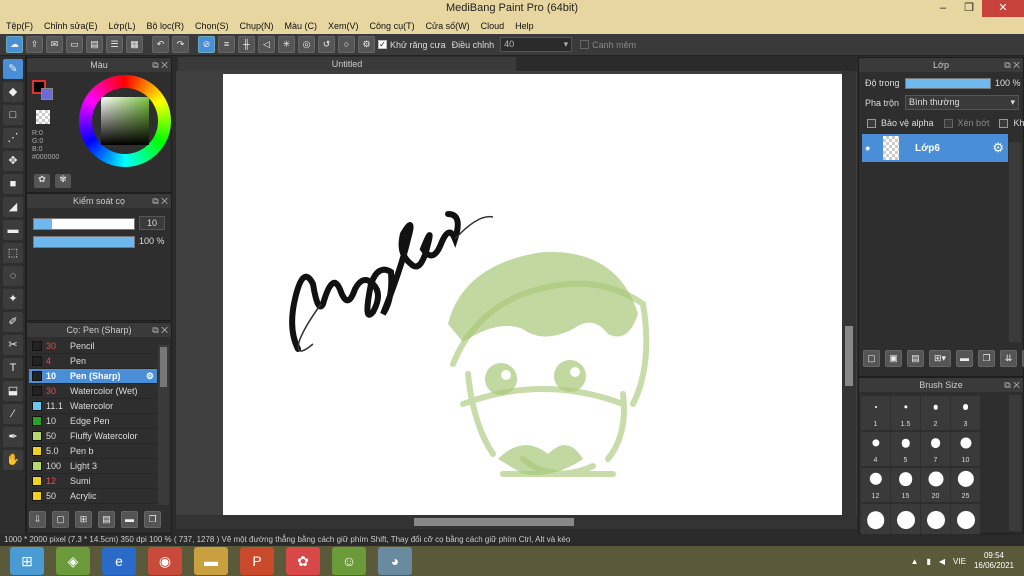  I want to click on concentric-snap-icon: ◎, so click(306, 44).